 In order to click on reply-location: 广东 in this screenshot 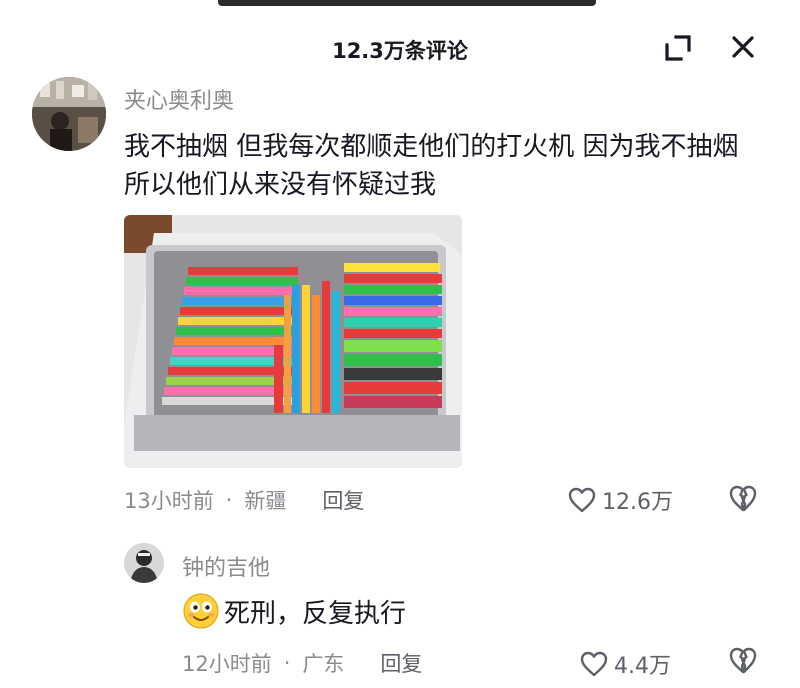, I will do `click(323, 664)`.